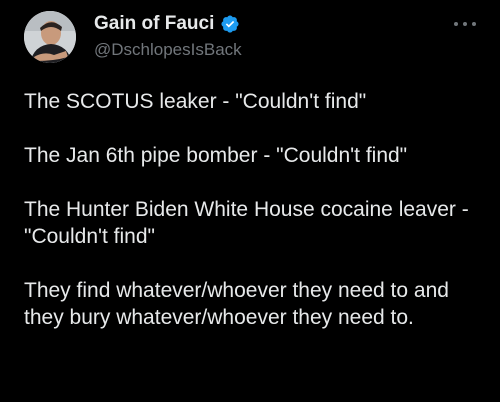  I want to click on display-name: Gain of Fauci, so click(154, 24).